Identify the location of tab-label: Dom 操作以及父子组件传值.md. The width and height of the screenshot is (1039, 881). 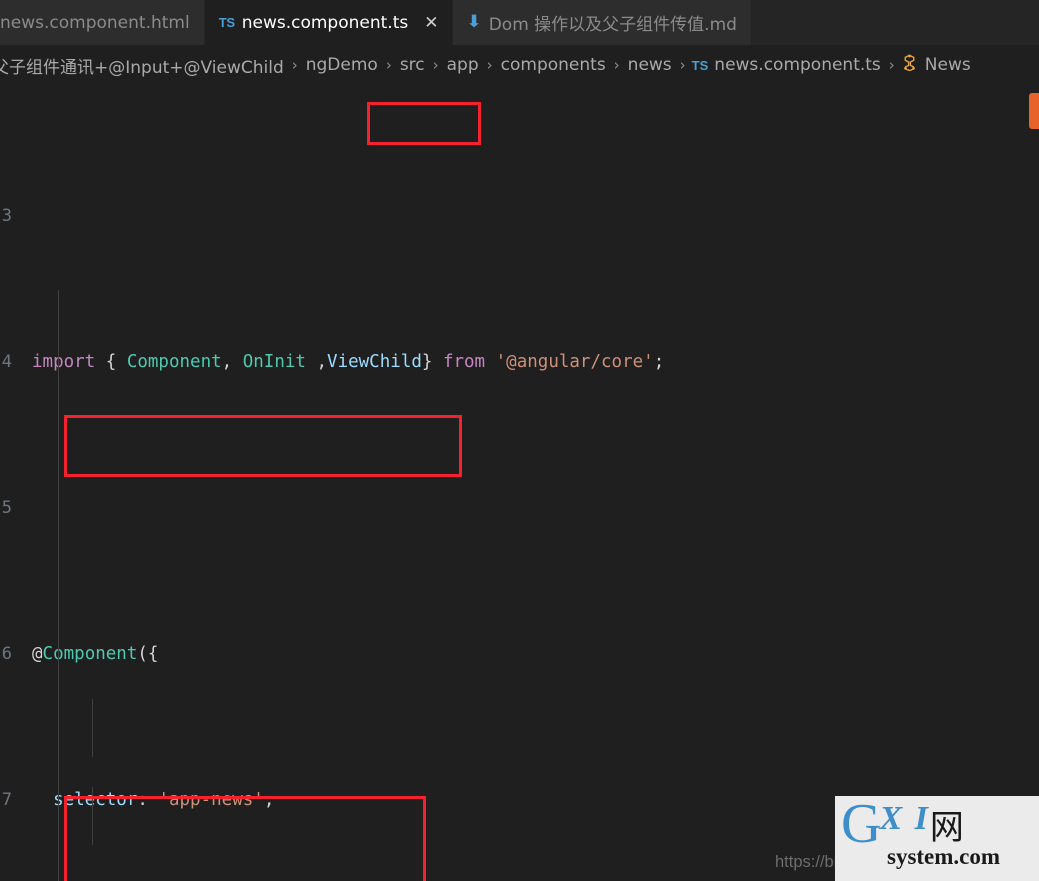
(612, 25).